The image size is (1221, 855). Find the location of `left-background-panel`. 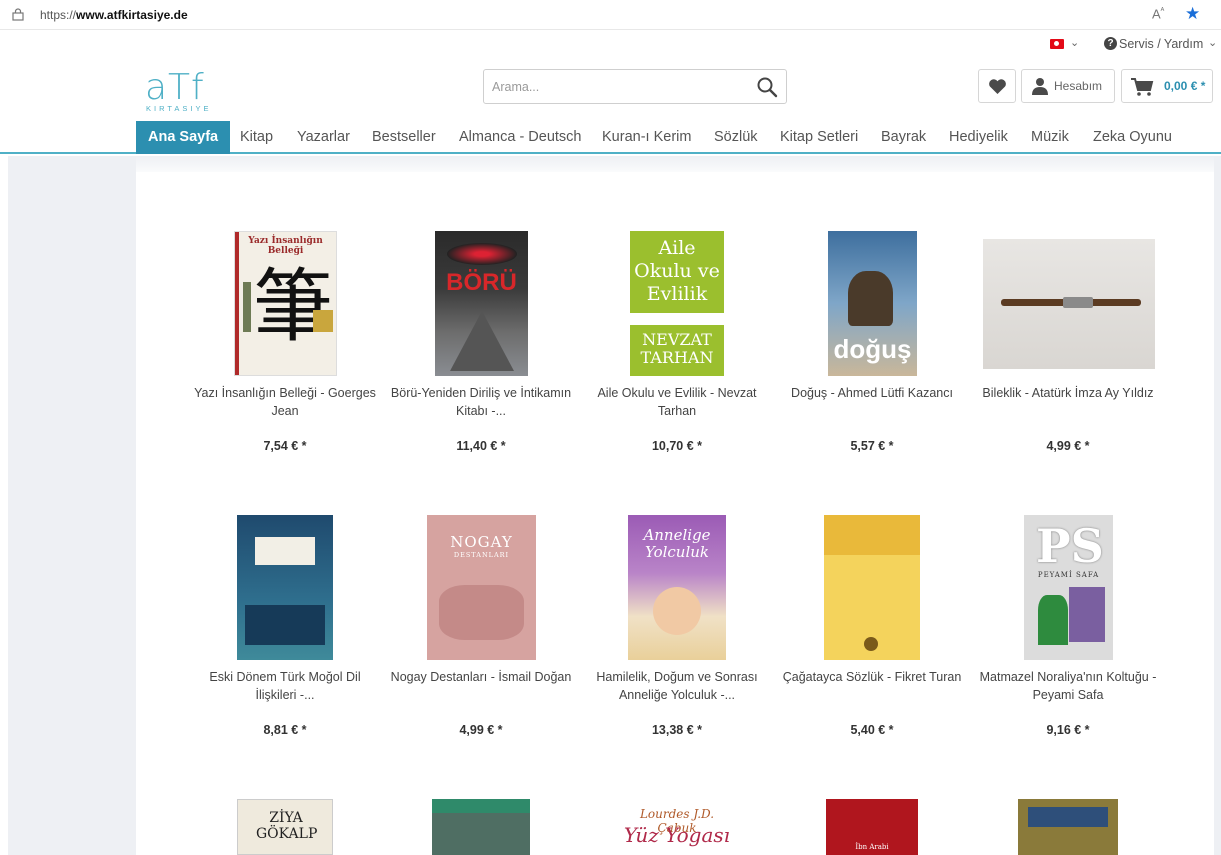

left-background-panel is located at coordinates (72, 505).